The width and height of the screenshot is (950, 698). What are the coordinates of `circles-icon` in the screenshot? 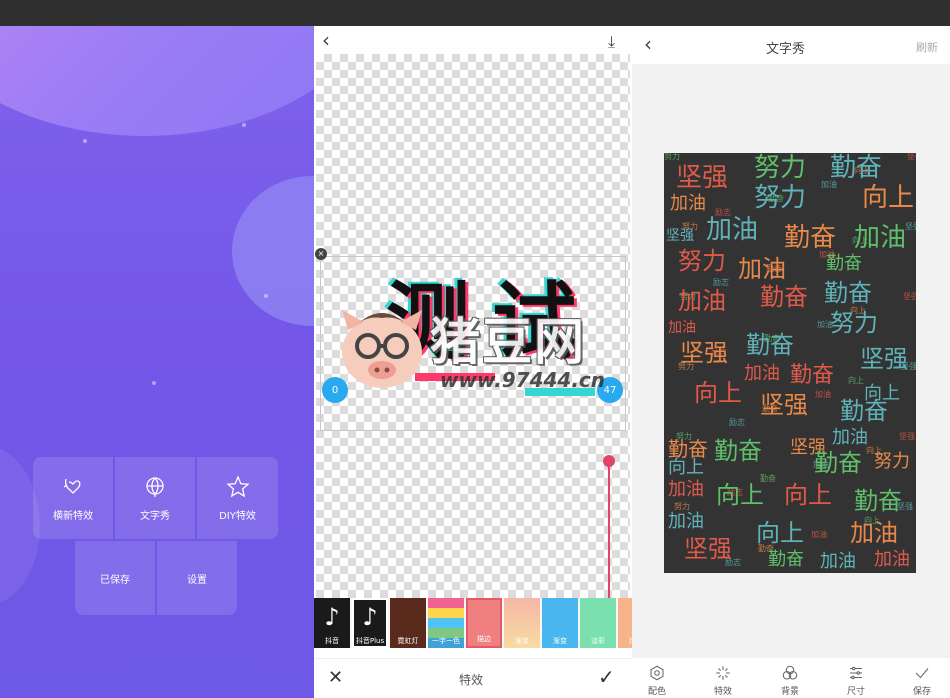 It's located at (790, 672).